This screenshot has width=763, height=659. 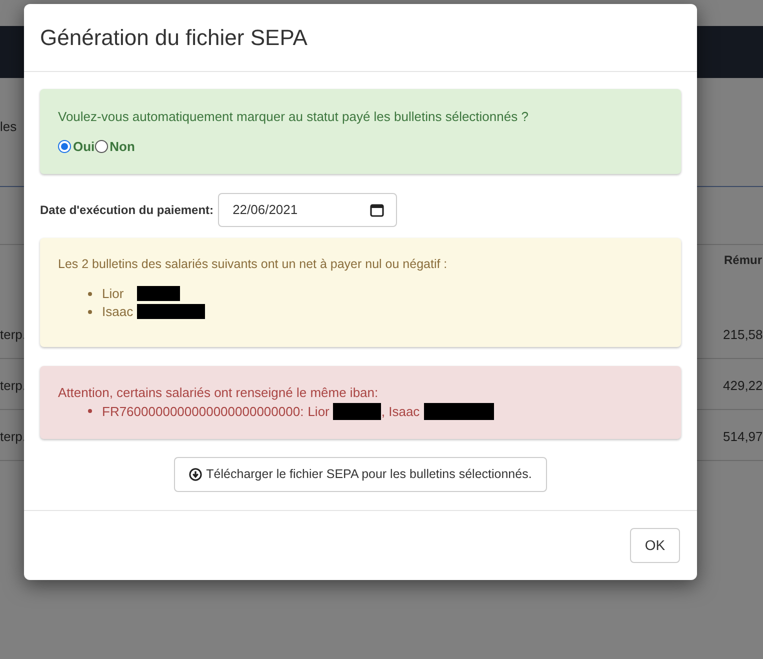 I want to click on alert-text: Attention, certains salariés ont renseigné le même iban:, so click(x=219, y=393).